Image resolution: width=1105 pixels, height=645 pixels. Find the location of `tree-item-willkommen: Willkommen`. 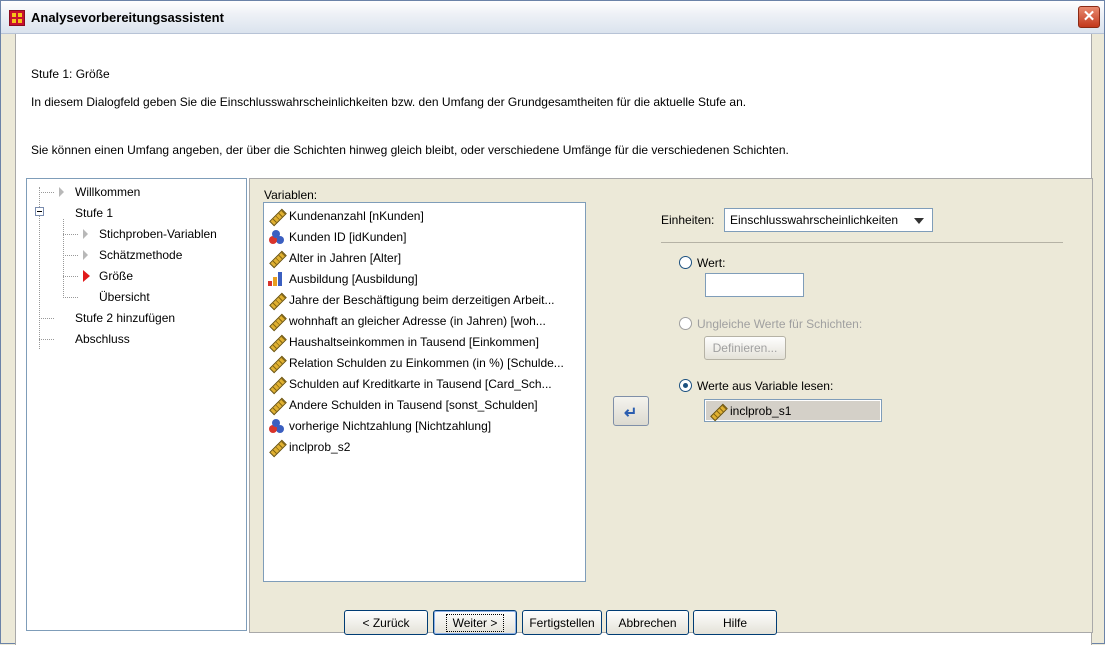

tree-item-willkommen: Willkommen is located at coordinates (107, 192).